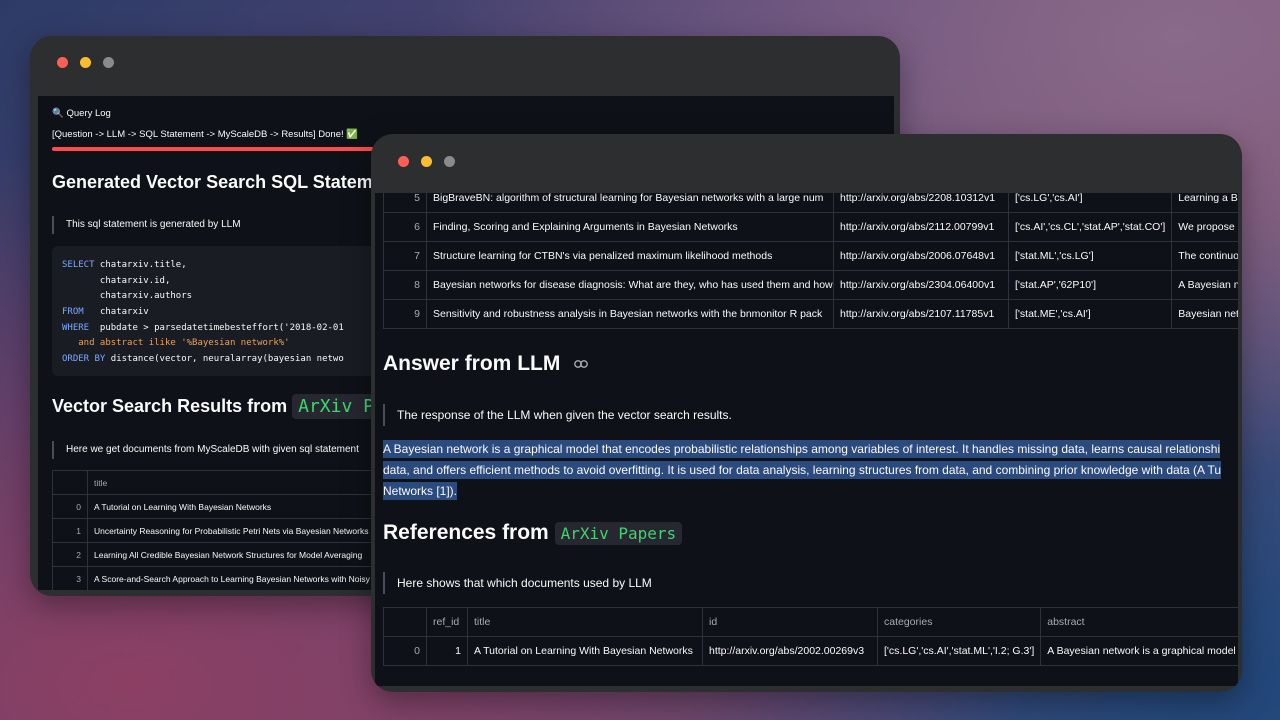 This screenshot has height=720, width=1280. I want to click on row-index: 8, so click(405, 285).